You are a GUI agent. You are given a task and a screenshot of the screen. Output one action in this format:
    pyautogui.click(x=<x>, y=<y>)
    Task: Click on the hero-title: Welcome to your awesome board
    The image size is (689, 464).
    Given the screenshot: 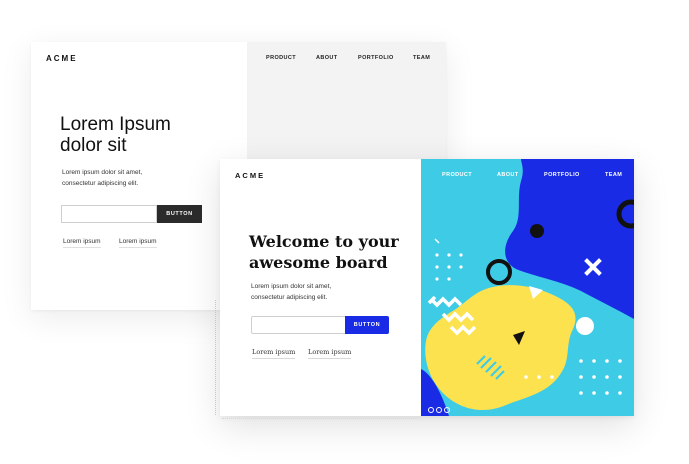 What is the action you would take?
    pyautogui.click(x=329, y=252)
    